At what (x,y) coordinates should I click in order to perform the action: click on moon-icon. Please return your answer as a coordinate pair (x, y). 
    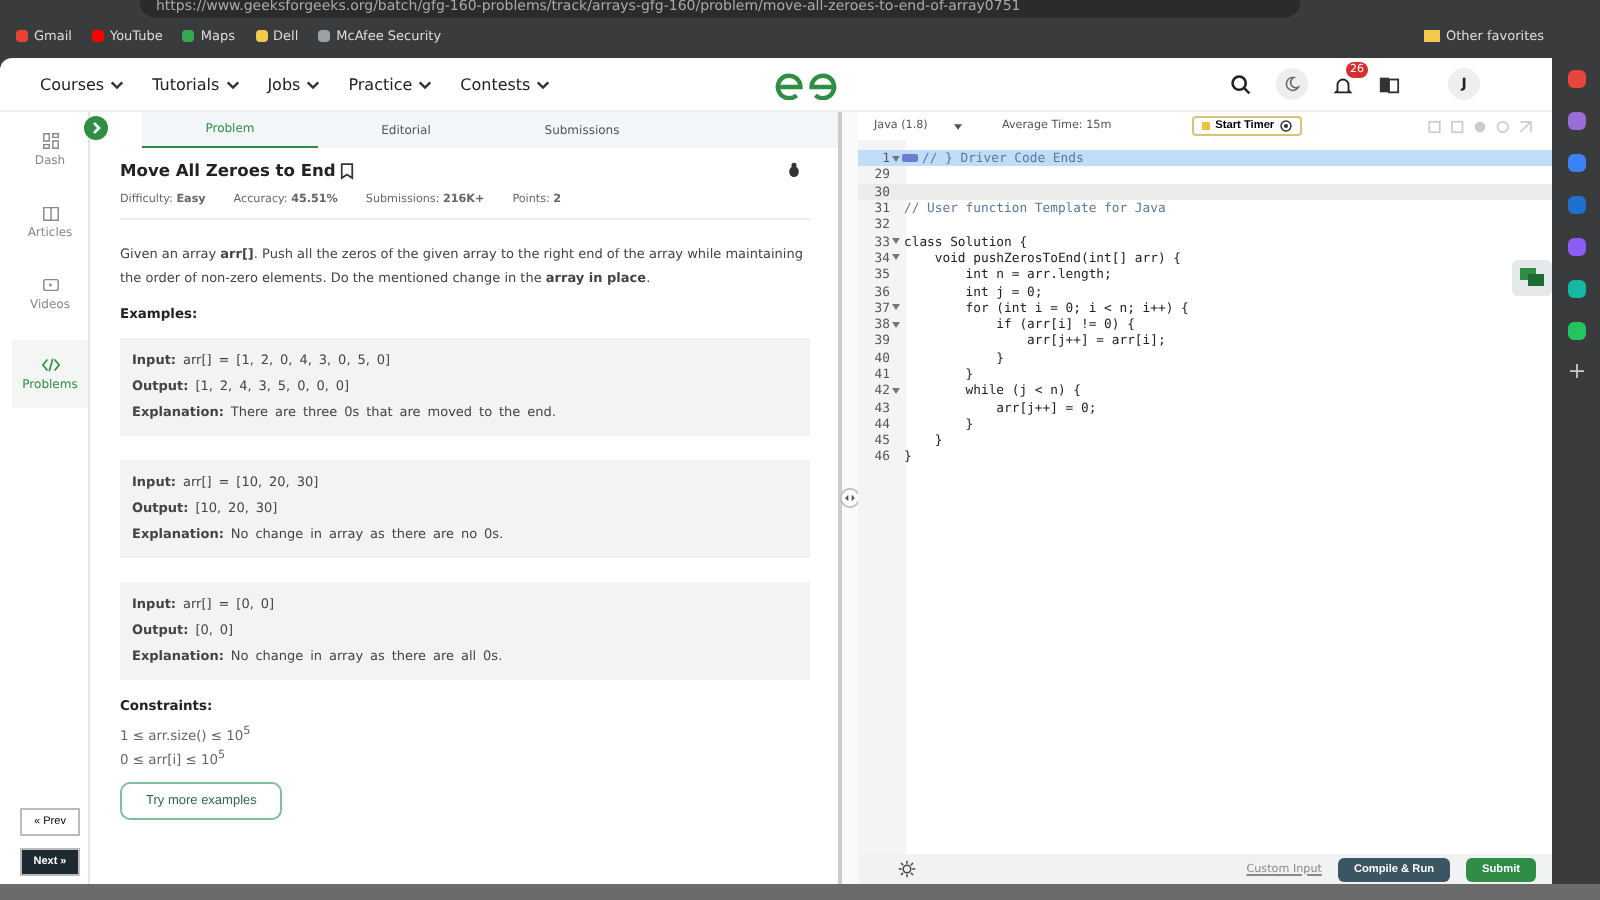
    Looking at the image, I should click on (1292, 84).